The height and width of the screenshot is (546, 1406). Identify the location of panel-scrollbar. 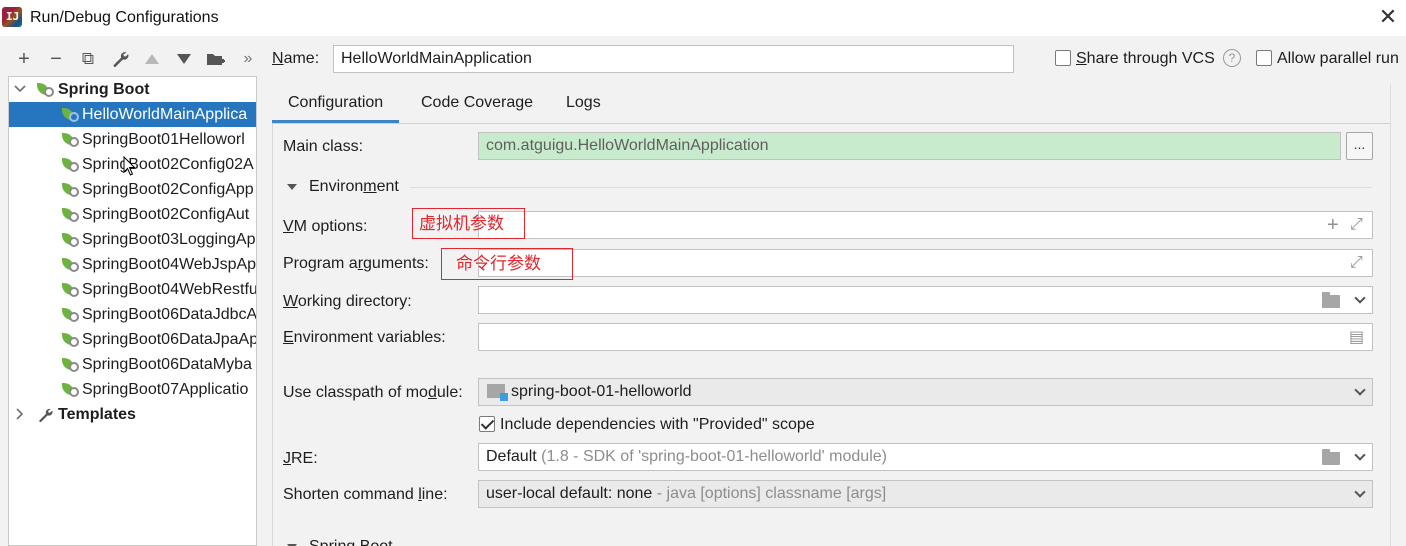
(1398, 315).